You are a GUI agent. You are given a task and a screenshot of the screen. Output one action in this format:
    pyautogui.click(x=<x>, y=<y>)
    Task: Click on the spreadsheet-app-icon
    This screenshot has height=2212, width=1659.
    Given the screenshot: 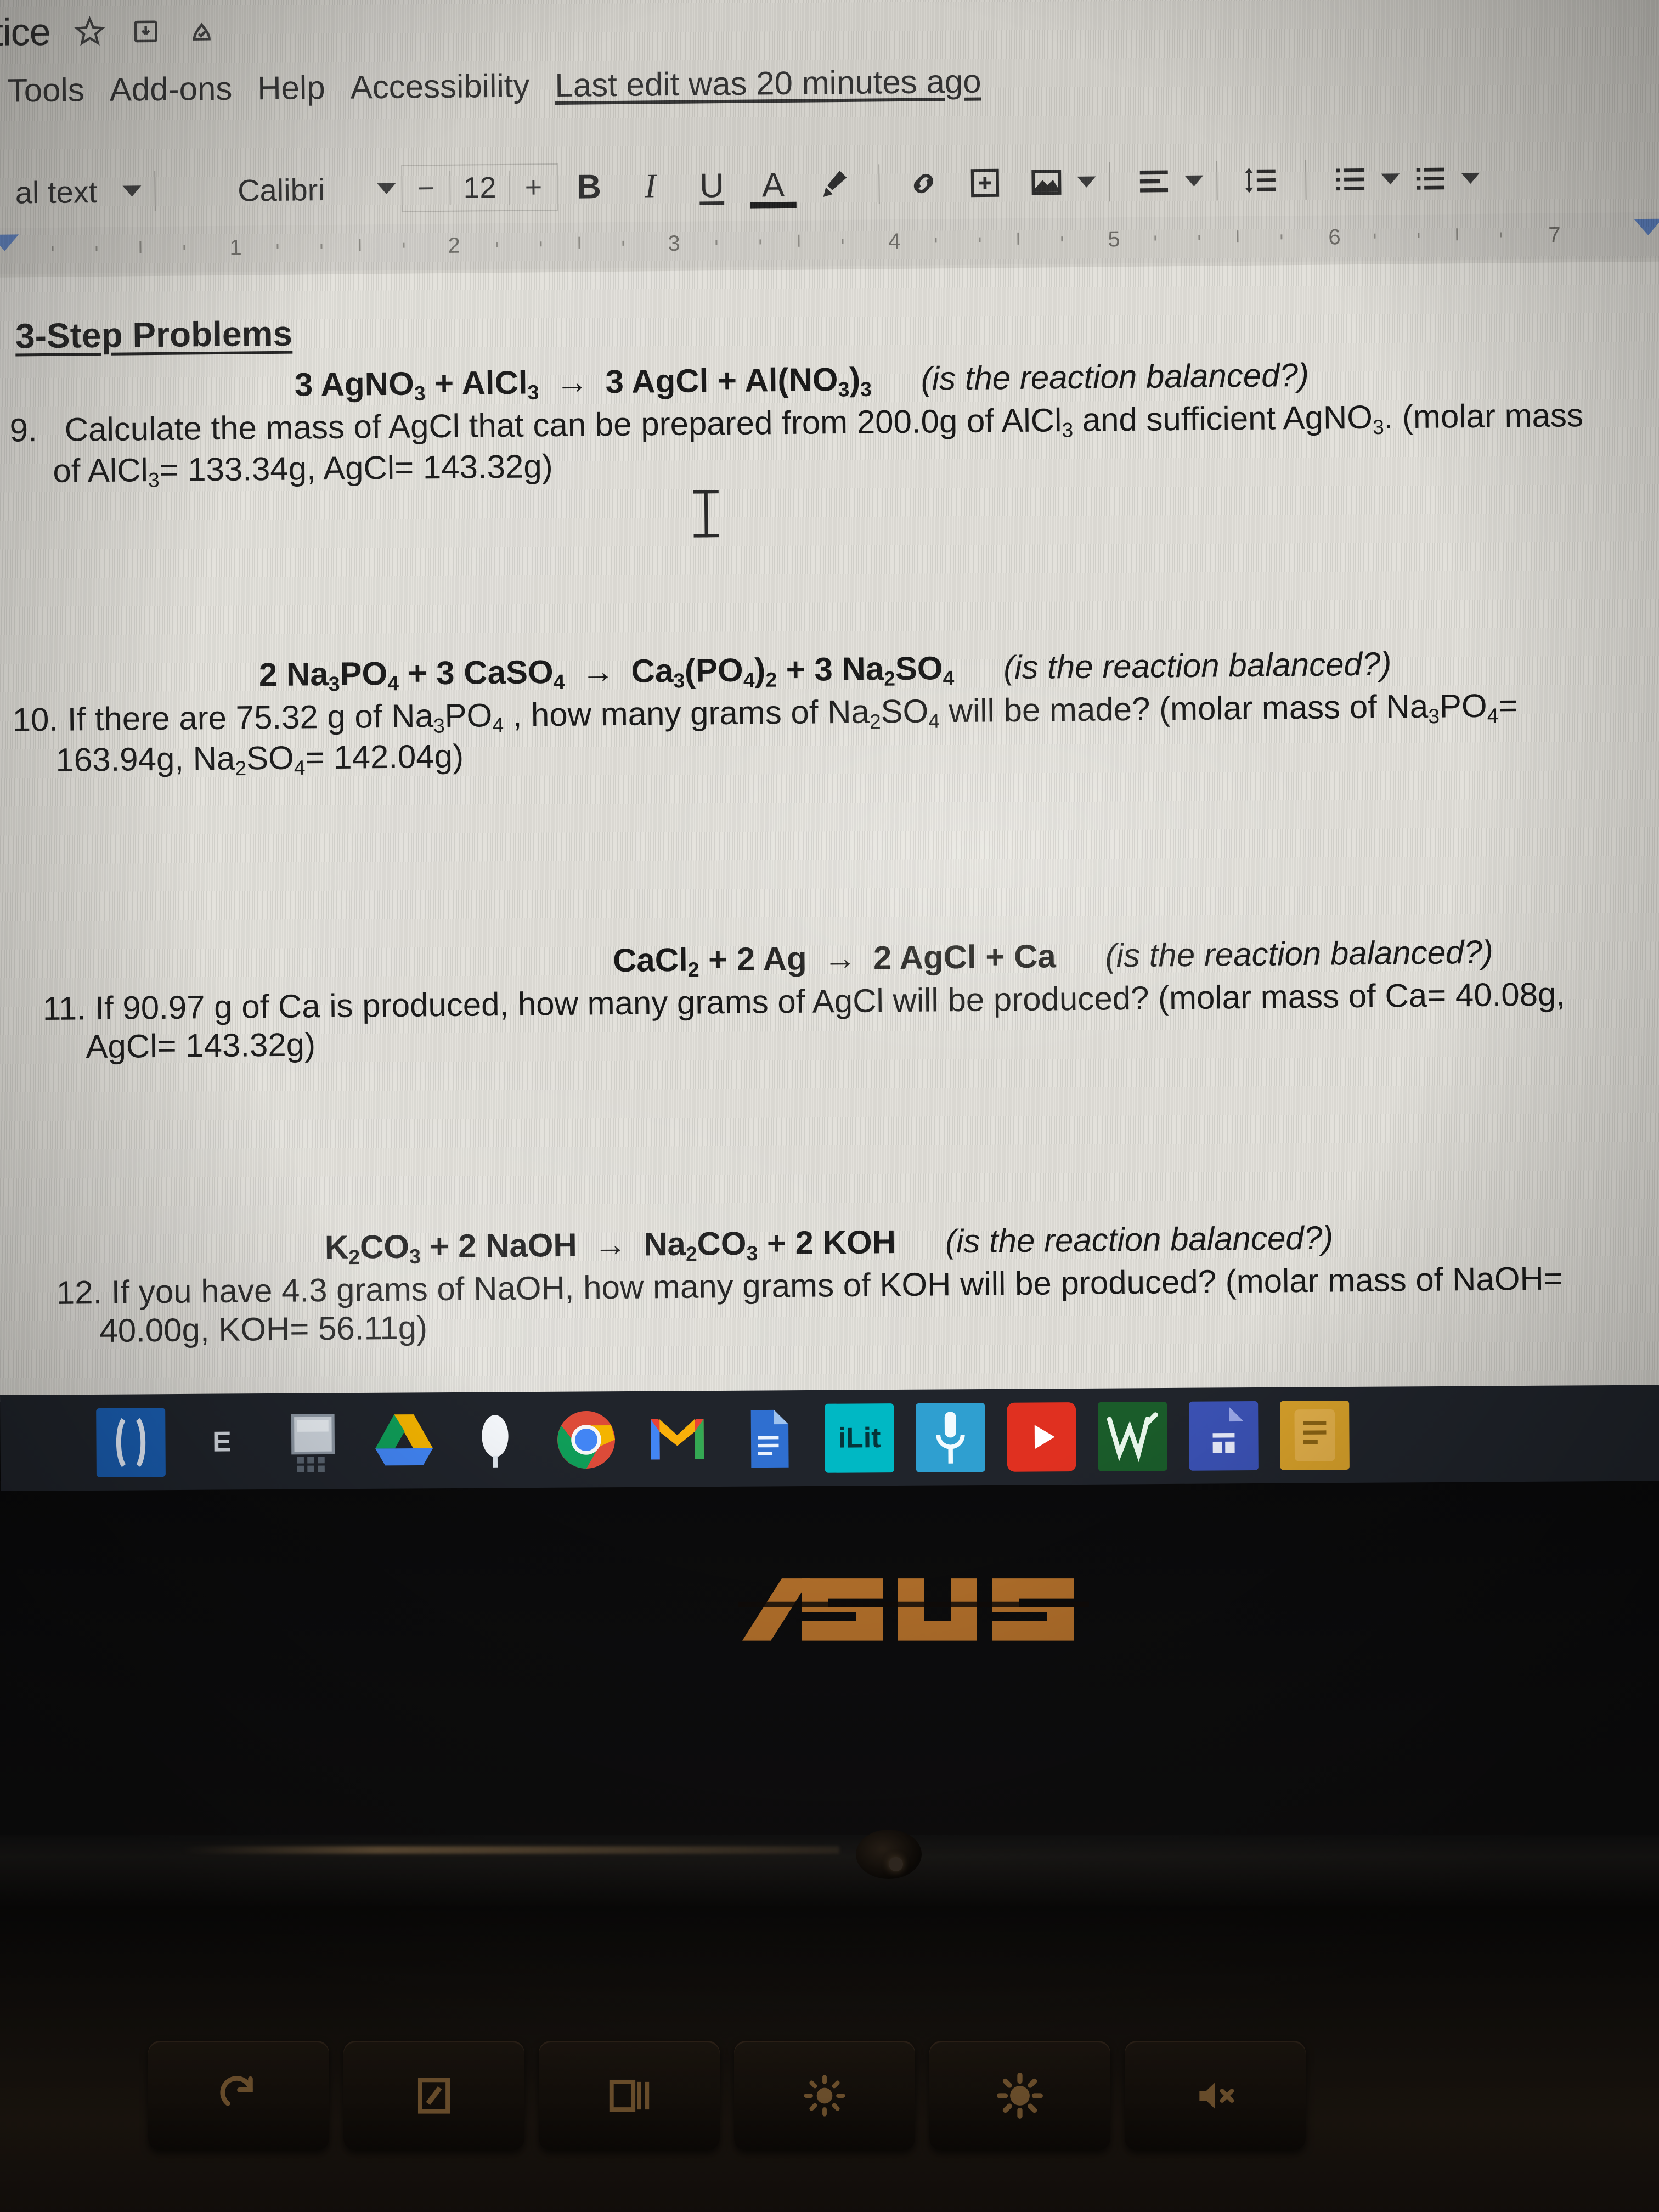 What is the action you would take?
    pyautogui.click(x=1224, y=1436)
    